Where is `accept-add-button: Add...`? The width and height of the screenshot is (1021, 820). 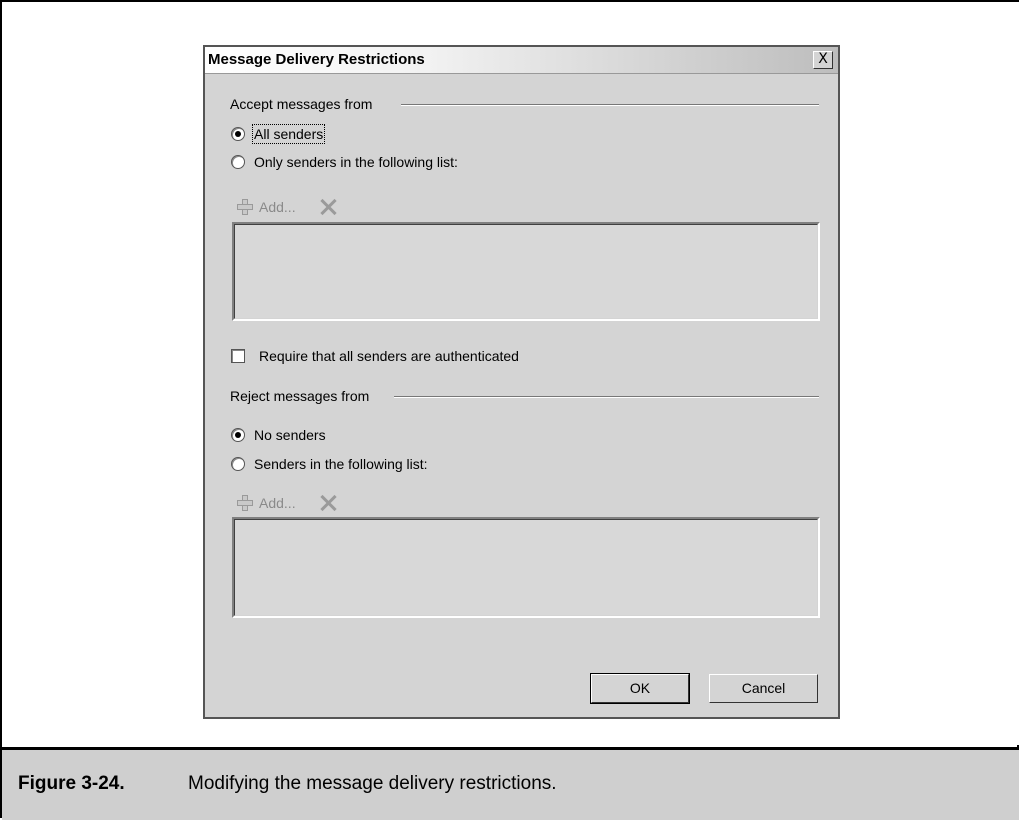
accept-add-button: Add... is located at coordinates (277, 207).